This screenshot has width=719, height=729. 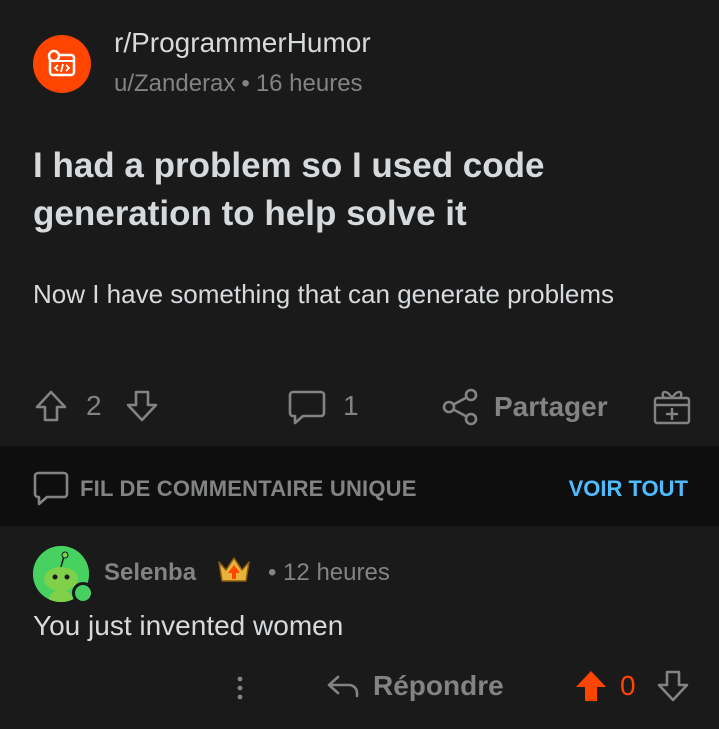 I want to click on comment-time-value: 12 heures, so click(x=336, y=572).